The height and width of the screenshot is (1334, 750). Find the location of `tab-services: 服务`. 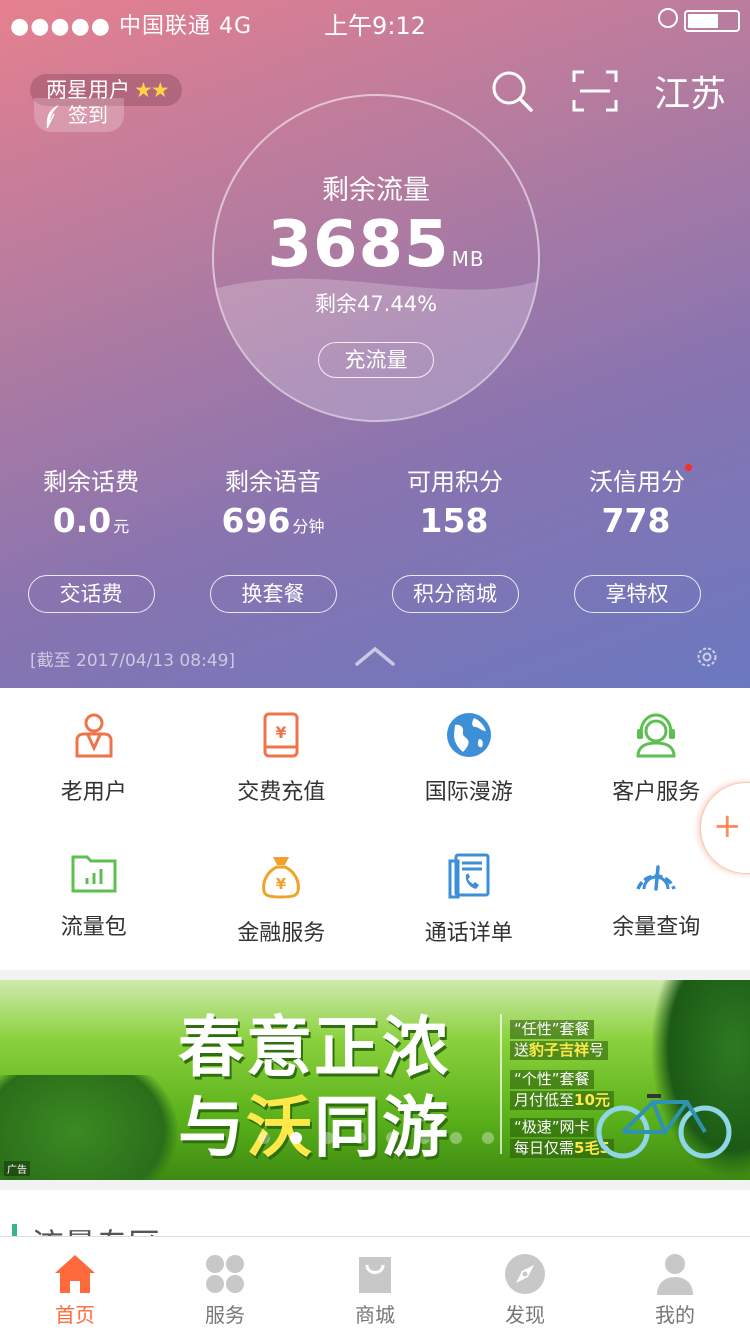

tab-services: 服务 is located at coordinates (225, 1285).